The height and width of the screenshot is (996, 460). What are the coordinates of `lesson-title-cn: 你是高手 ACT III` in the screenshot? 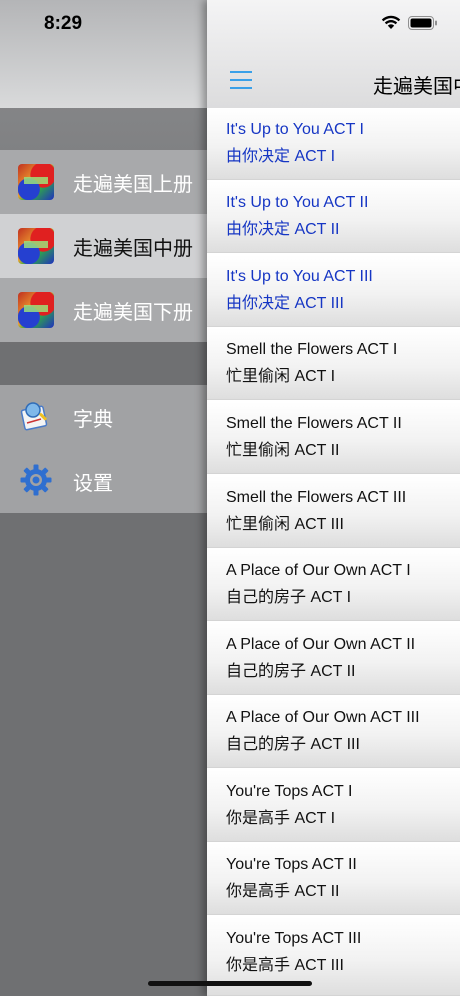 It's located at (285, 965).